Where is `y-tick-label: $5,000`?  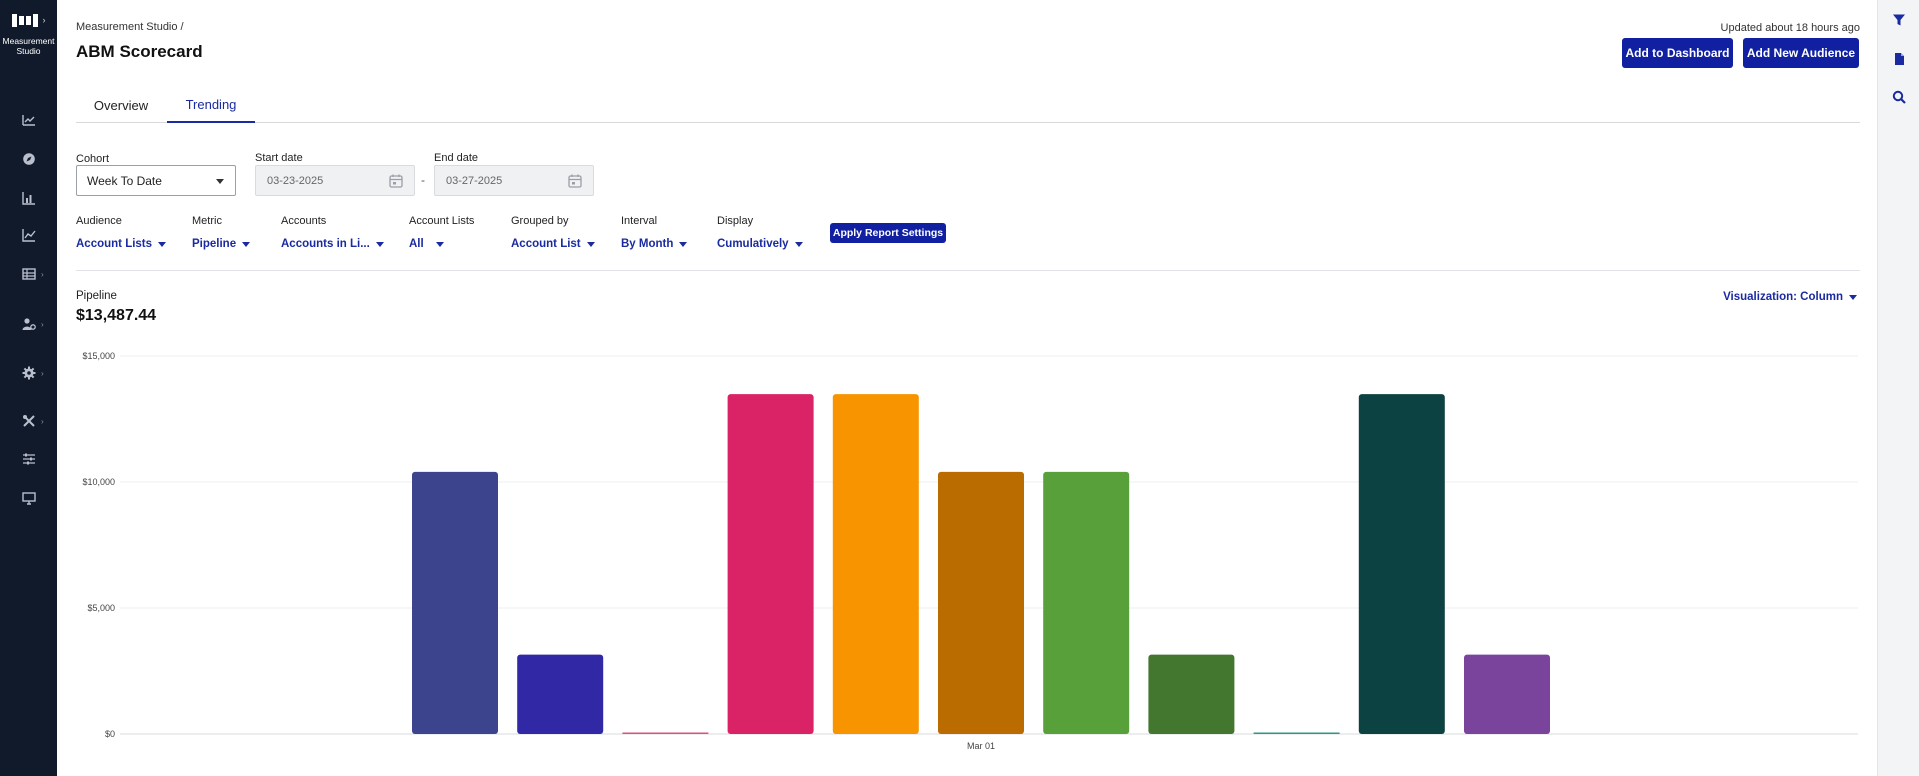 y-tick-label: $5,000 is located at coordinates (101, 608).